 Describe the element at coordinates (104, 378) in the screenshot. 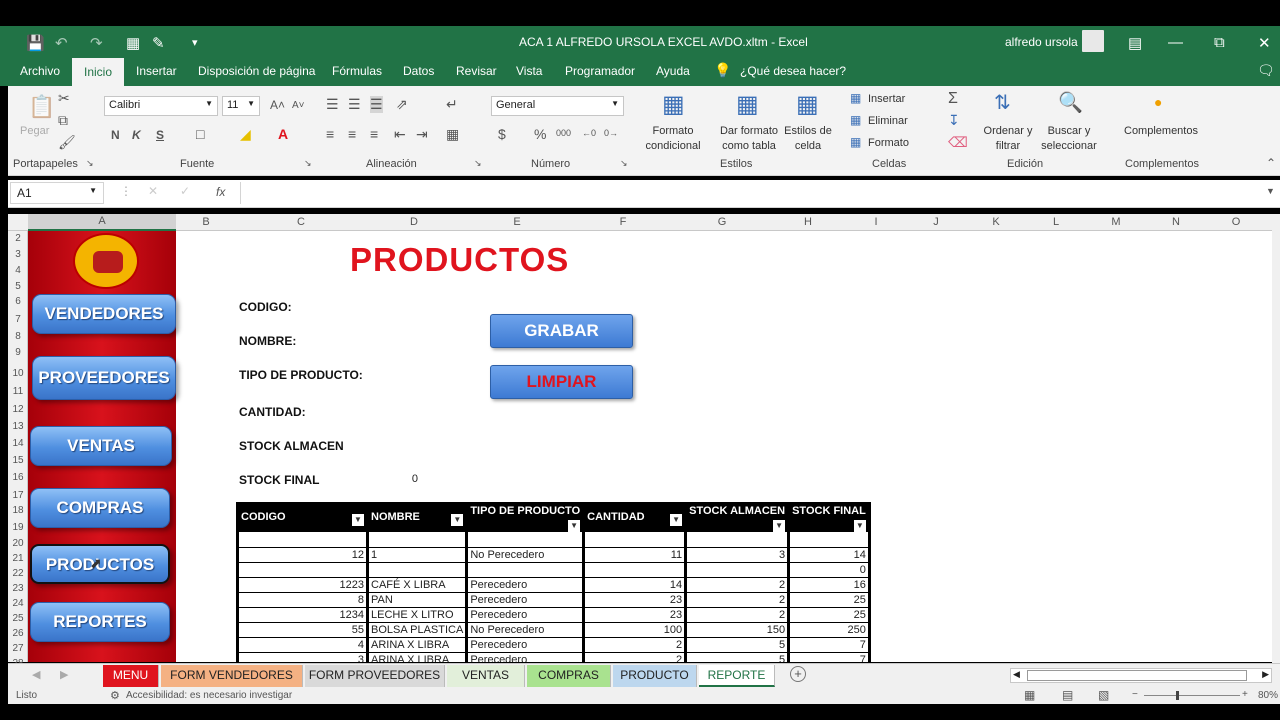

I see `menu-button-proveedores: PROVEEDORES` at that location.